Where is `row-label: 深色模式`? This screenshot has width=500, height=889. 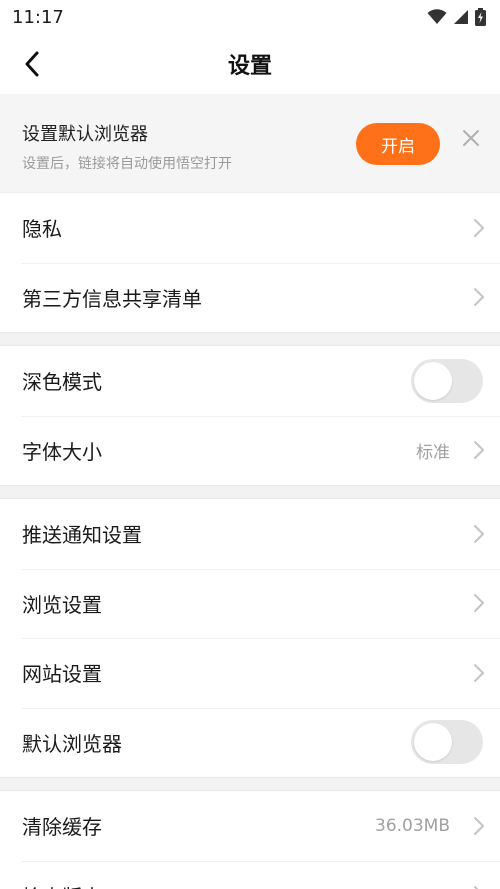 row-label: 深色模式 is located at coordinates (62, 382).